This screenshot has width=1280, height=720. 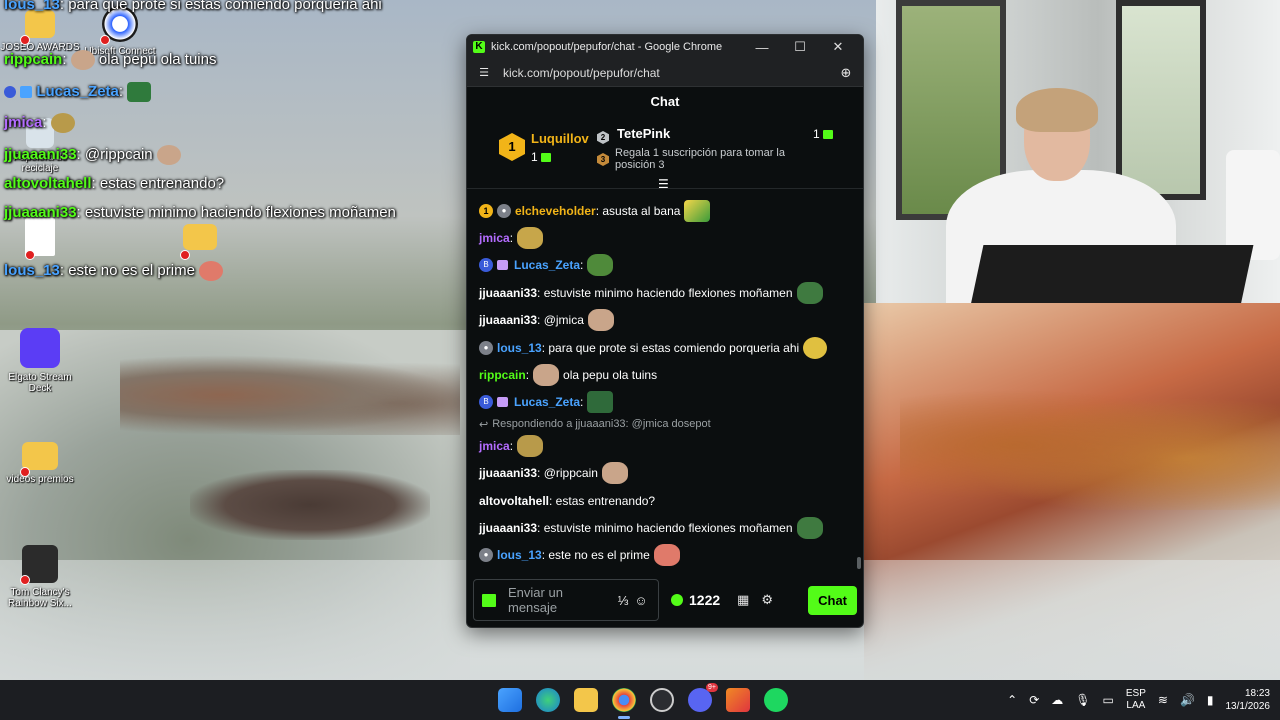 What do you see at coordinates (776, 700) in the screenshot?
I see `spotify-icon` at bounding box center [776, 700].